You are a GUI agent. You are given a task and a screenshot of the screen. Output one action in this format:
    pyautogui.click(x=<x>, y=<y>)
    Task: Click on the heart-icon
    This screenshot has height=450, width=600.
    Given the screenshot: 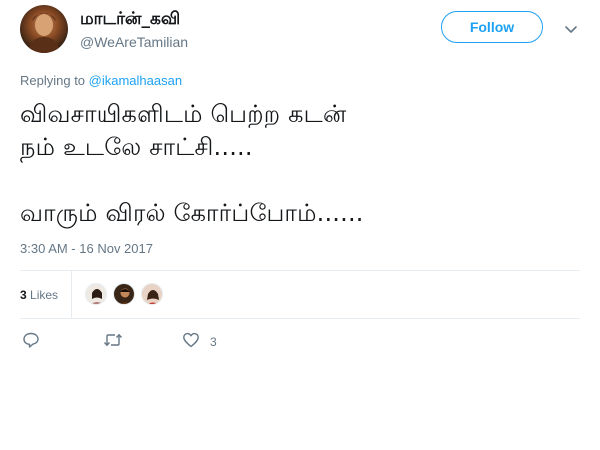 What is the action you would take?
    pyautogui.click(x=191, y=342)
    